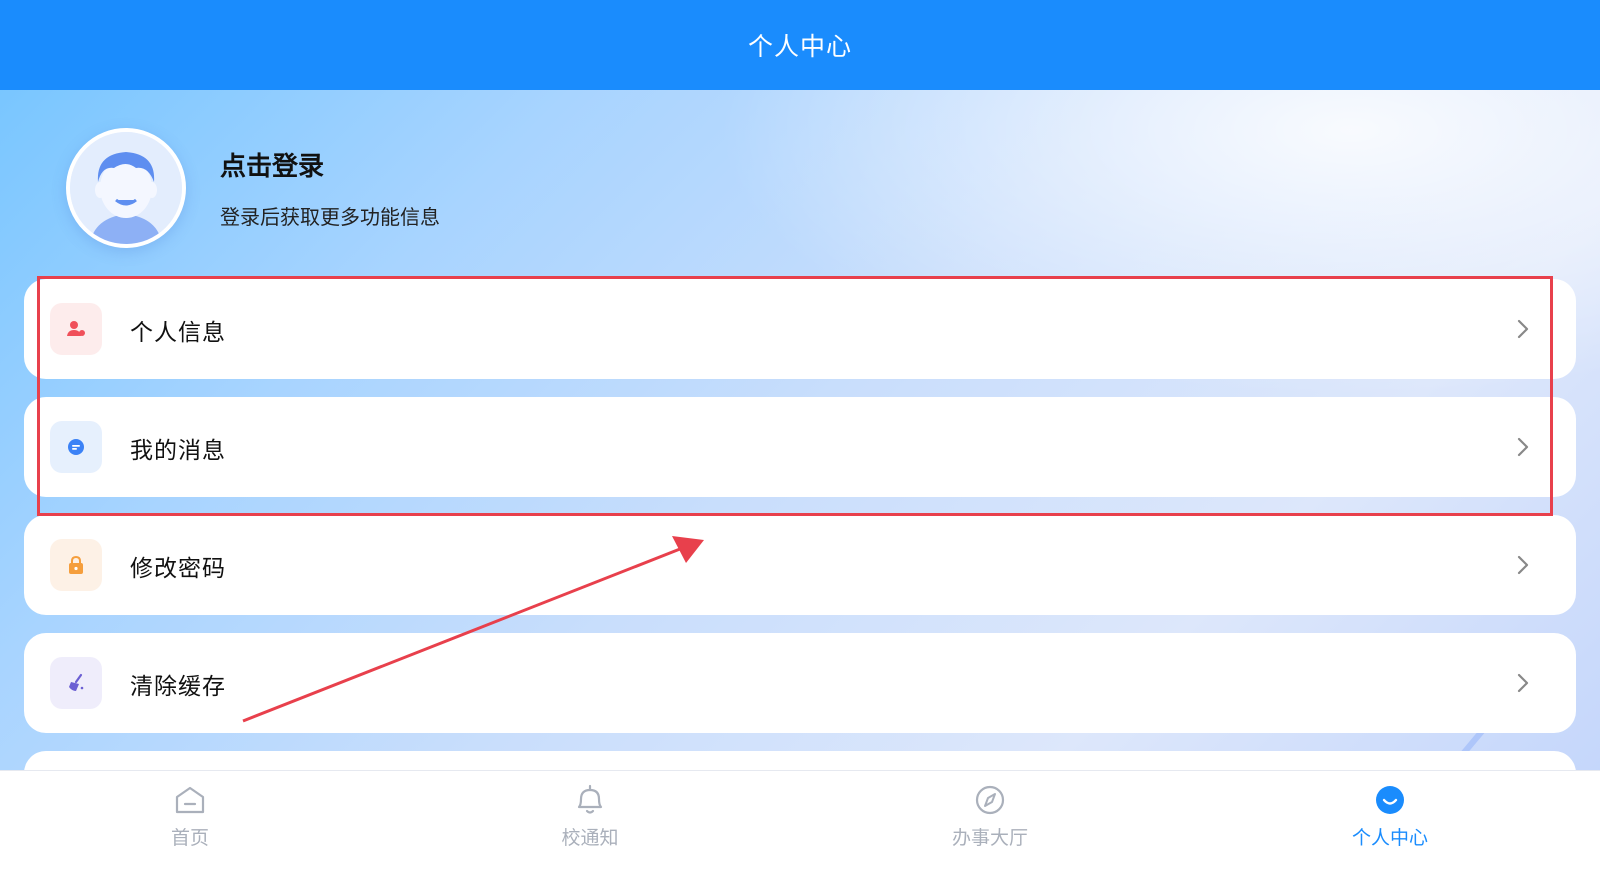 Image resolution: width=1600 pixels, height=873 pixels. Describe the element at coordinates (1390, 822) in the screenshot. I see `tab-personal-center: 个人中心` at that location.